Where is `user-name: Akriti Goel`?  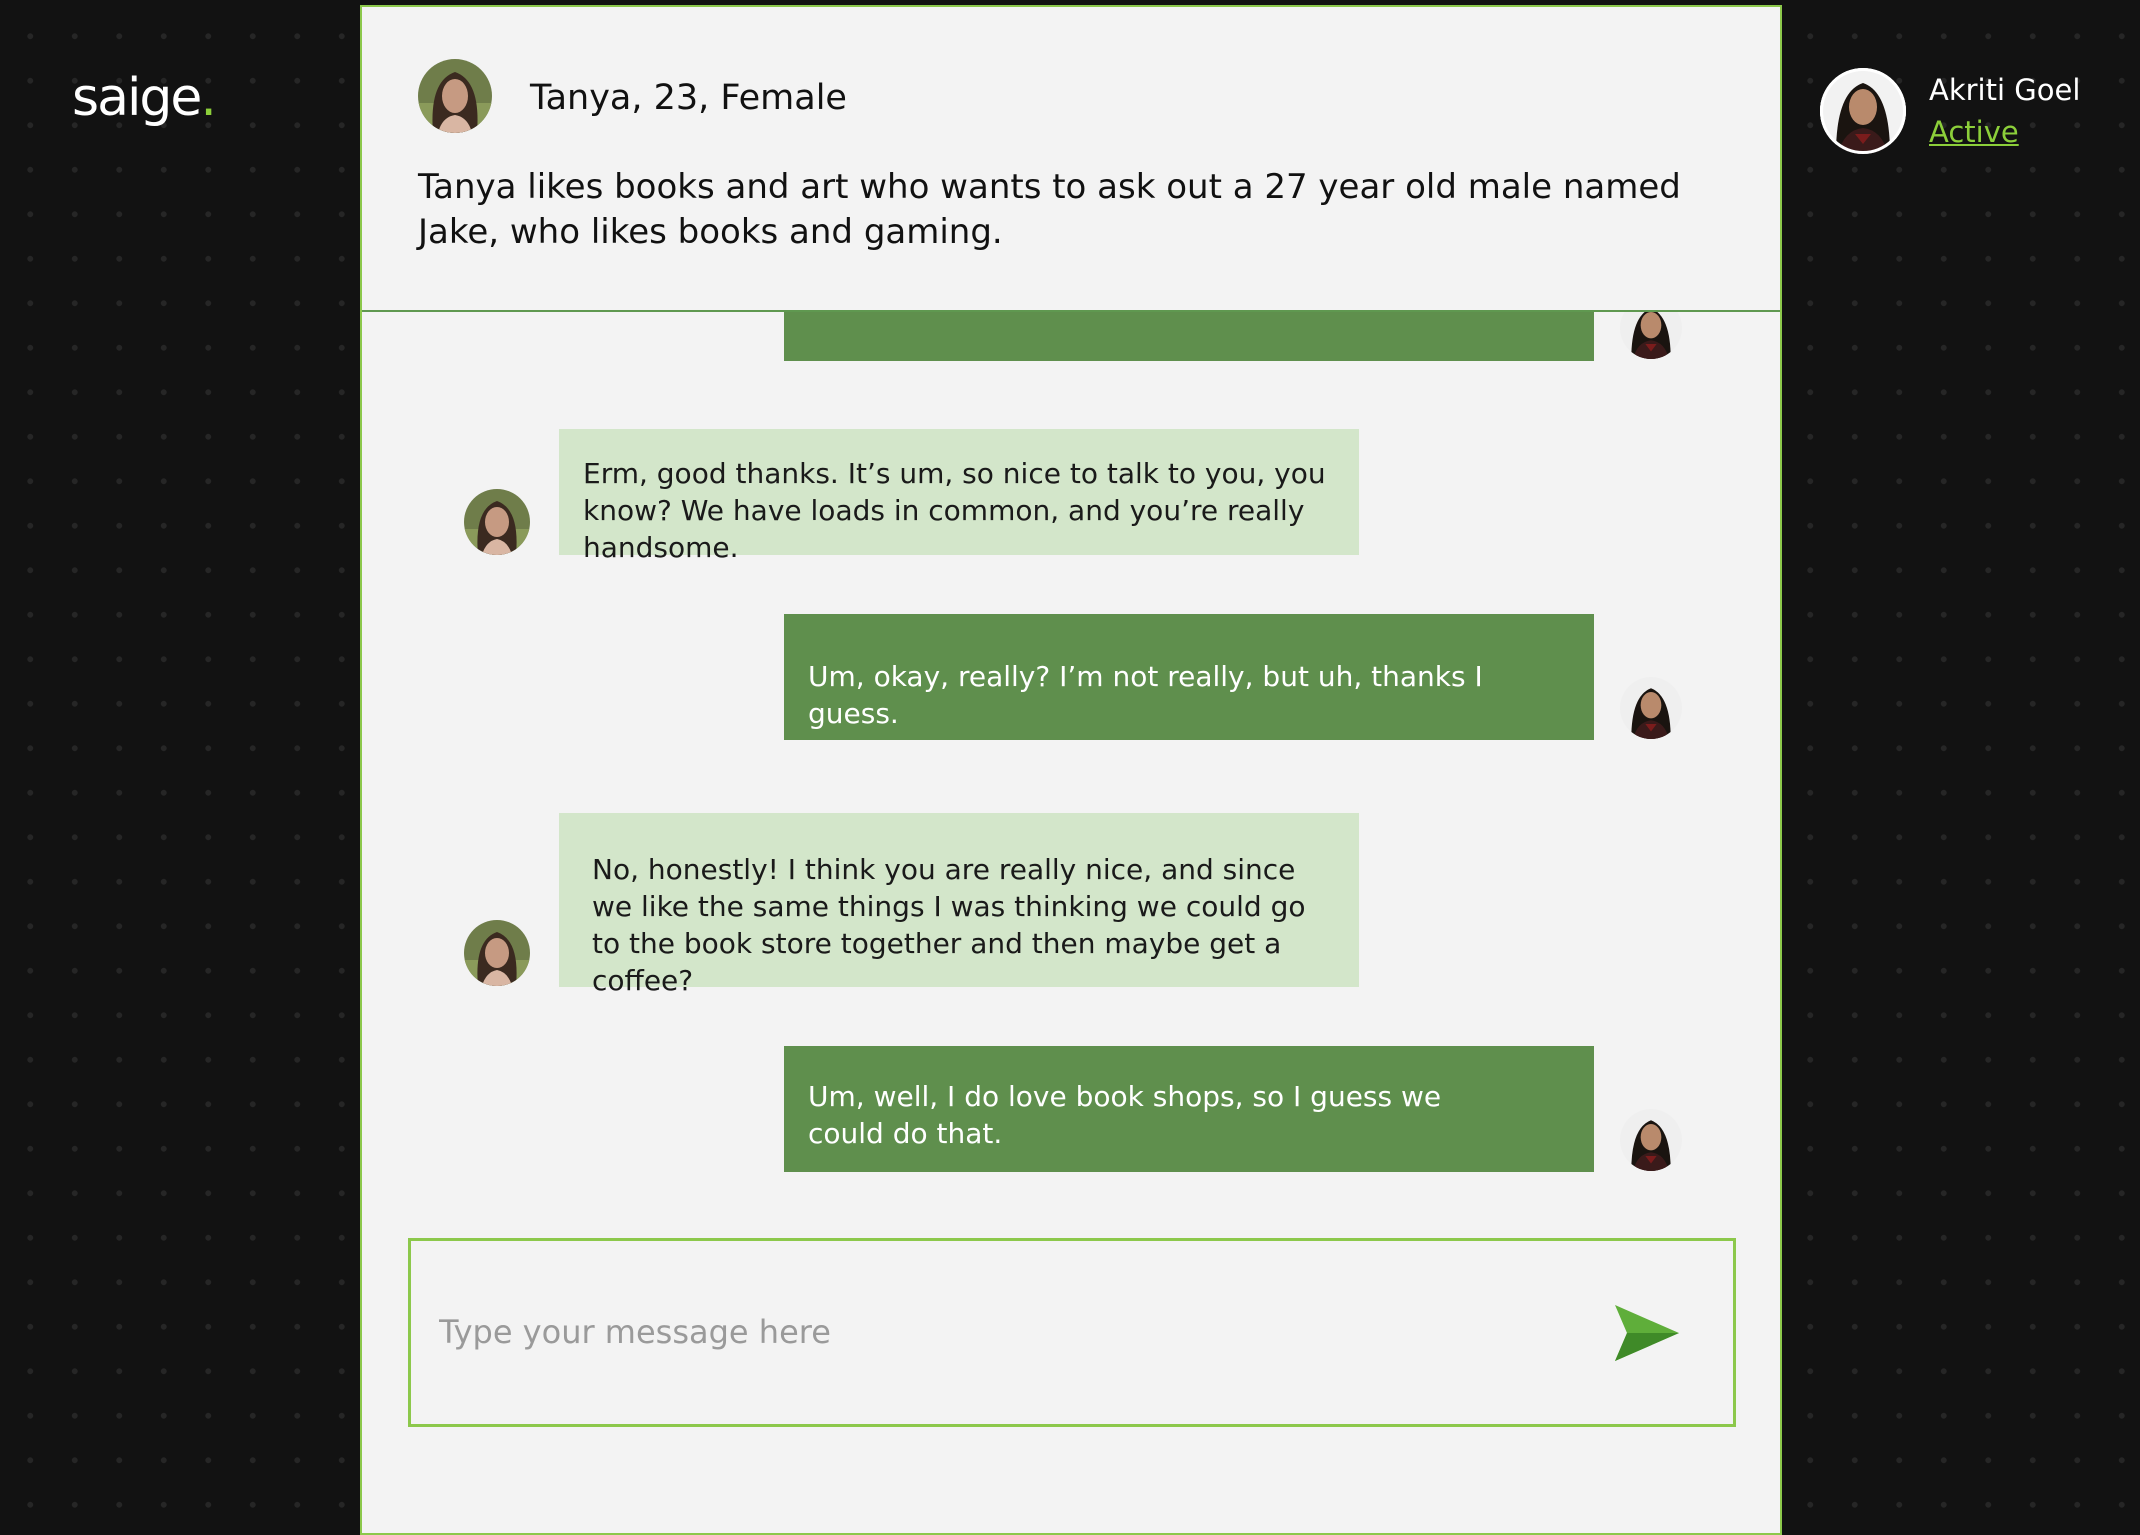
user-name: Akriti Goel is located at coordinates (2005, 90).